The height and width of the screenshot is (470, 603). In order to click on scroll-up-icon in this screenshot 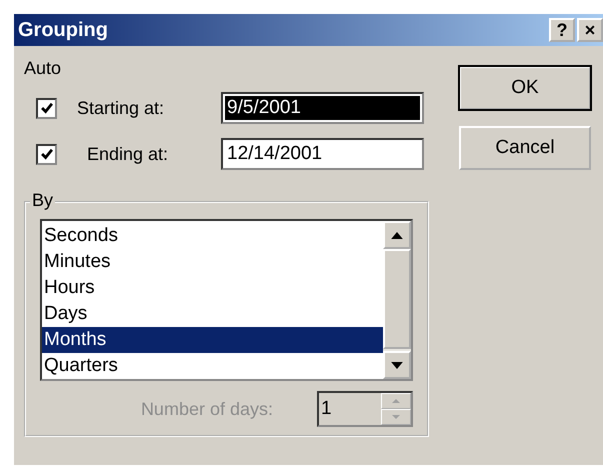, I will do `click(397, 235)`.